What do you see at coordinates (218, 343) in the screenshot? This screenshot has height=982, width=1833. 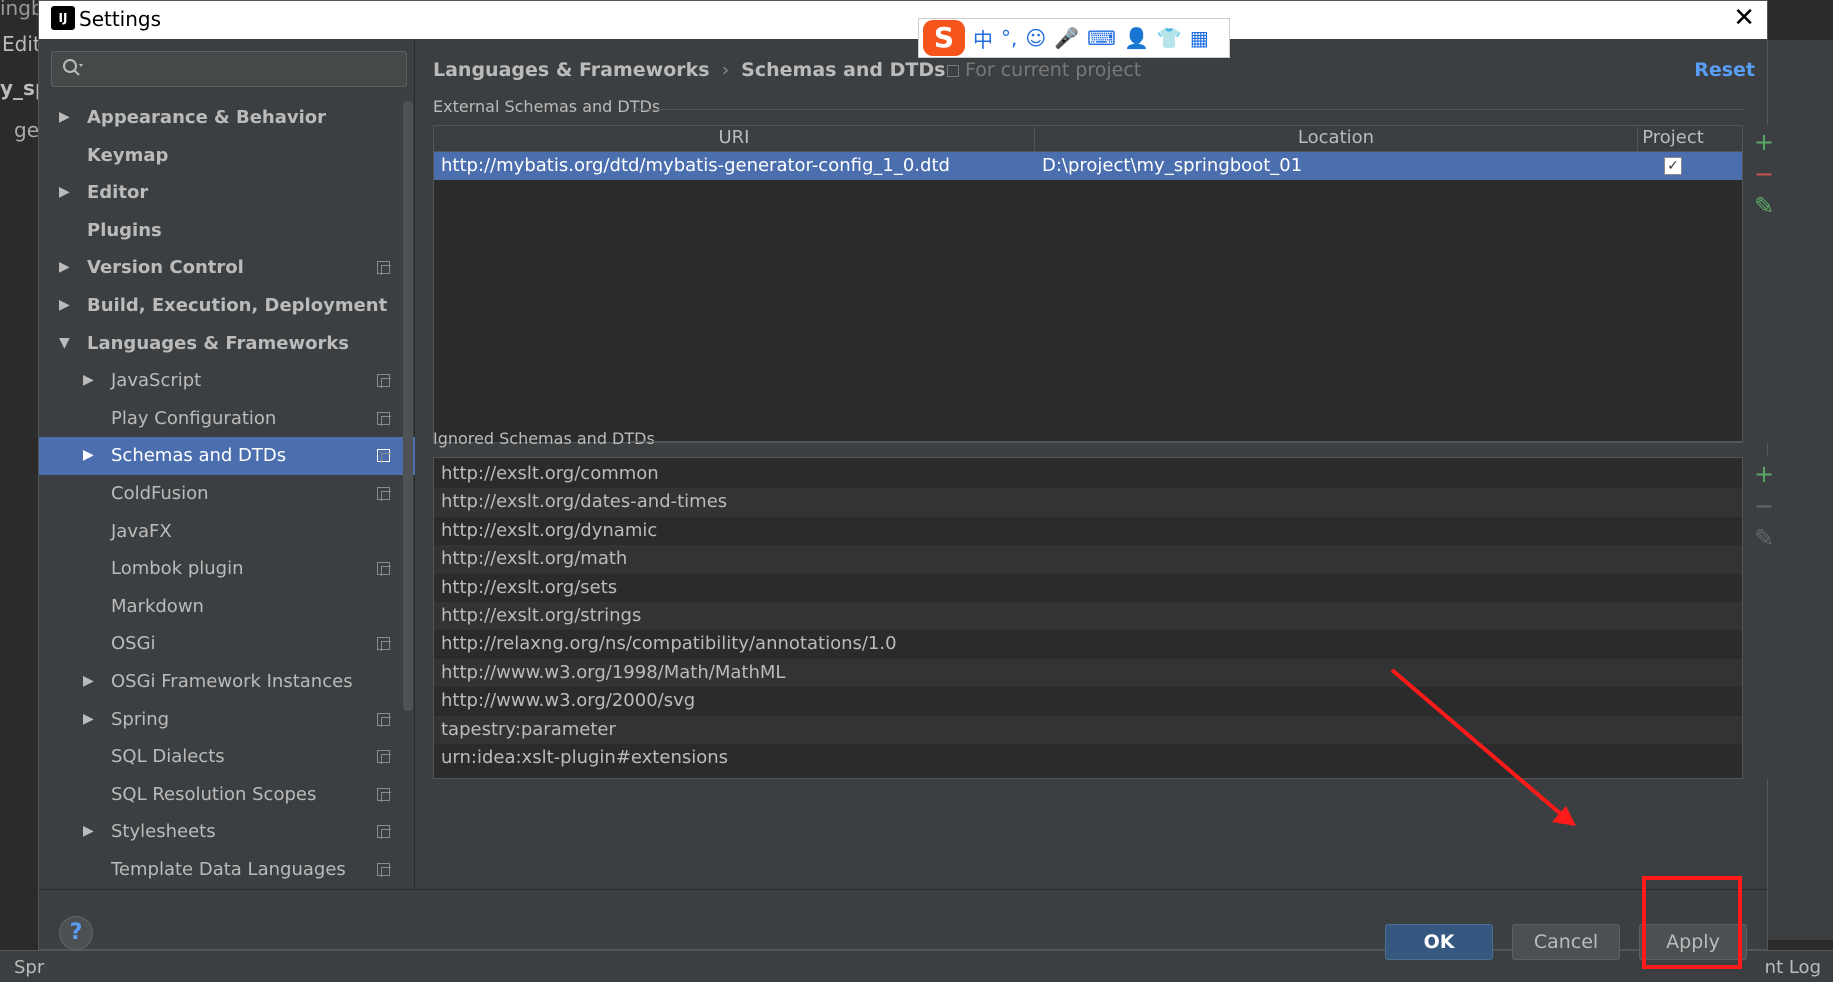 I see `sidebar-item-label: Languages & Frameworks` at bounding box center [218, 343].